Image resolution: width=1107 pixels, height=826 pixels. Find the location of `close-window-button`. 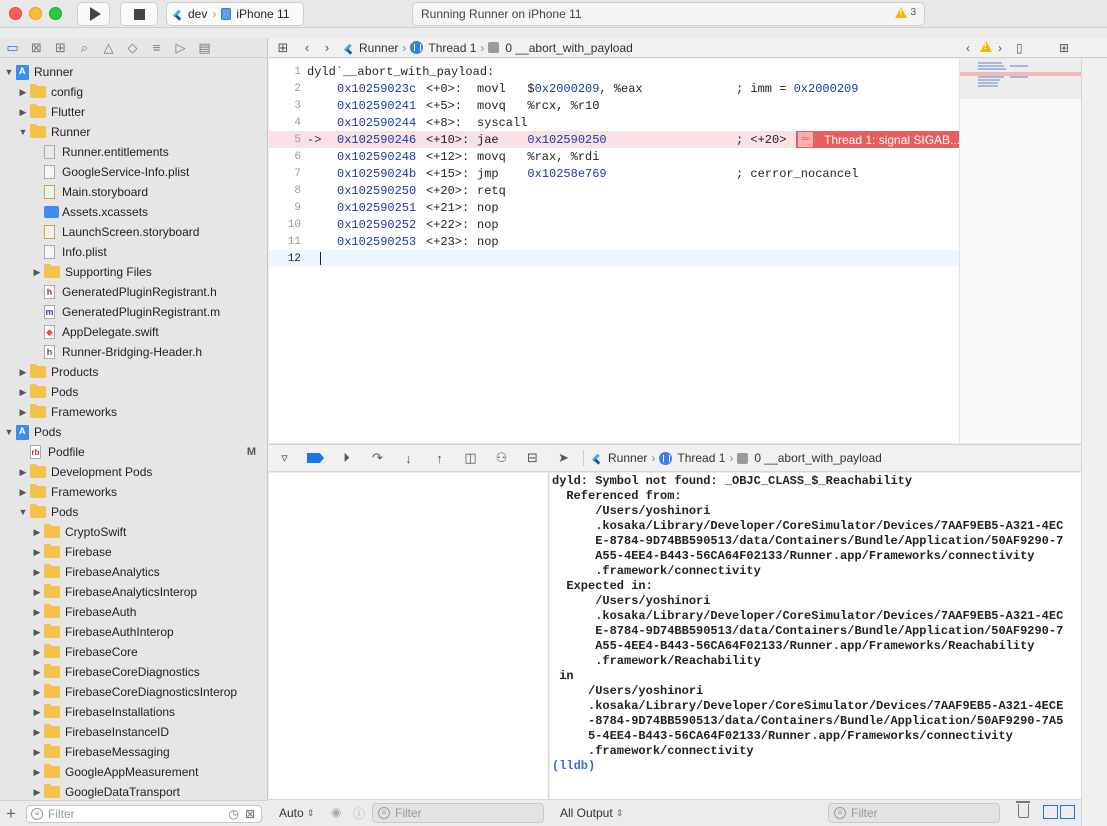

close-window-button is located at coordinates (15, 13).